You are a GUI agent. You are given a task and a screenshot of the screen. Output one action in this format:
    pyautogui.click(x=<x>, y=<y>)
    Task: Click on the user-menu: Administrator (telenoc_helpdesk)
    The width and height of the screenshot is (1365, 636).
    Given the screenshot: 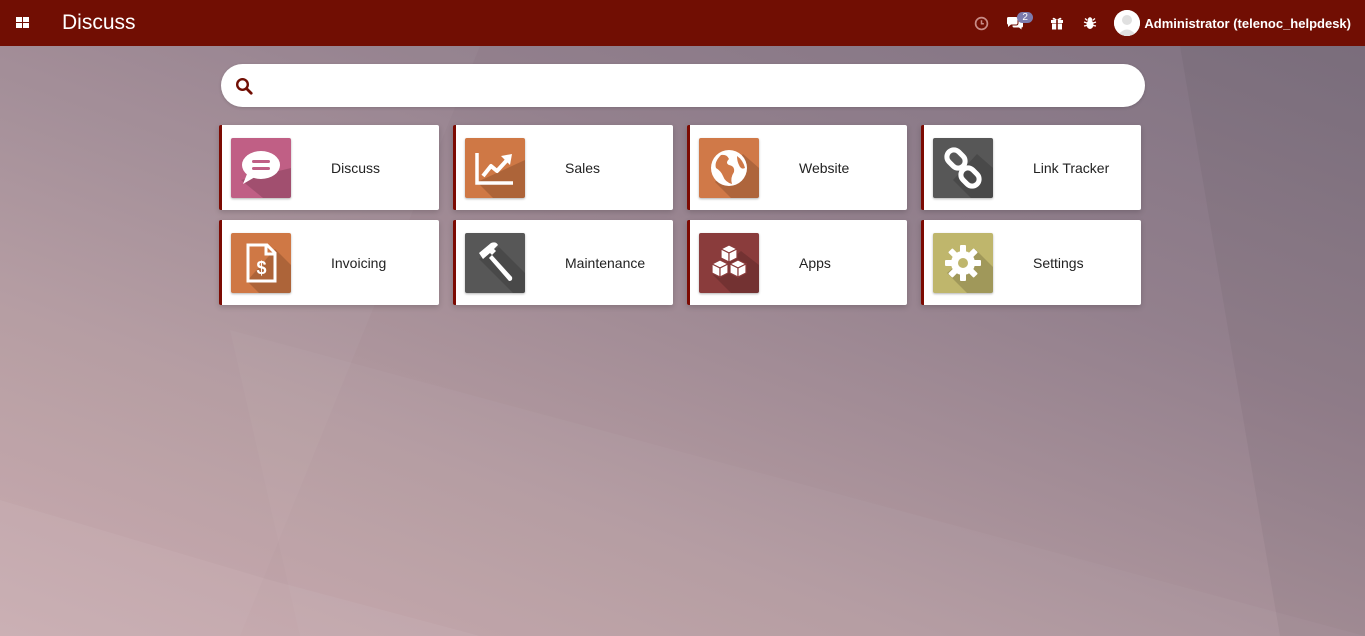 What is the action you would take?
    pyautogui.click(x=1235, y=23)
    